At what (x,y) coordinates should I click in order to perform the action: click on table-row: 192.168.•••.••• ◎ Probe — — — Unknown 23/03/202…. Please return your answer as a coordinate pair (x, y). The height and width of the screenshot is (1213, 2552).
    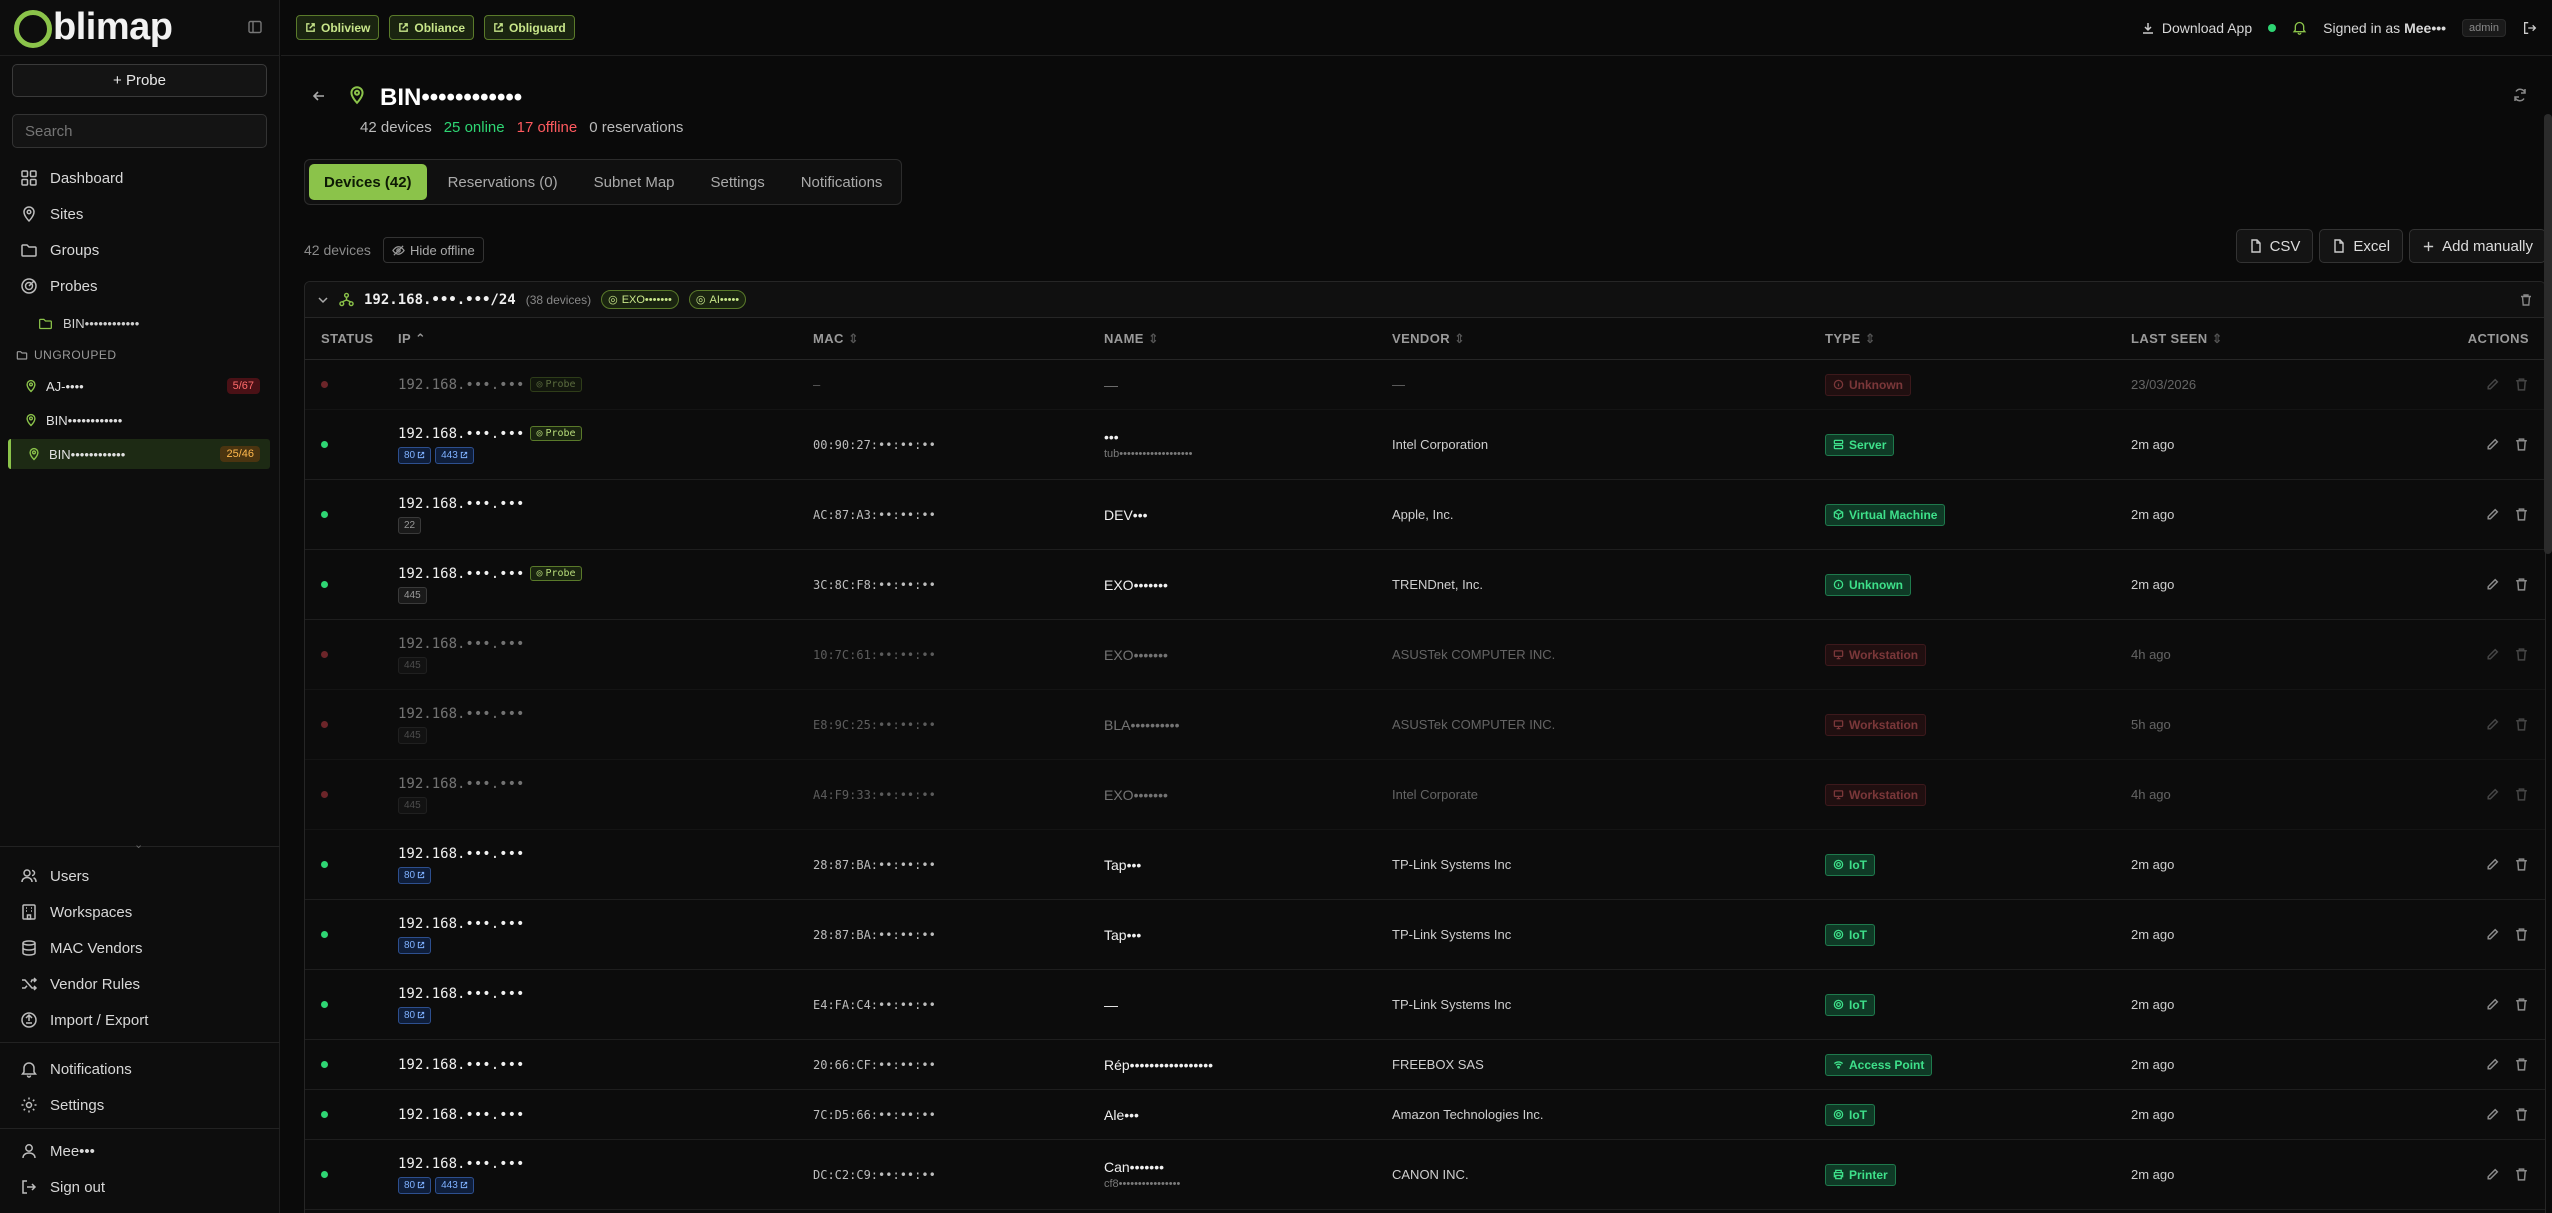
    Looking at the image, I should click on (1425, 385).